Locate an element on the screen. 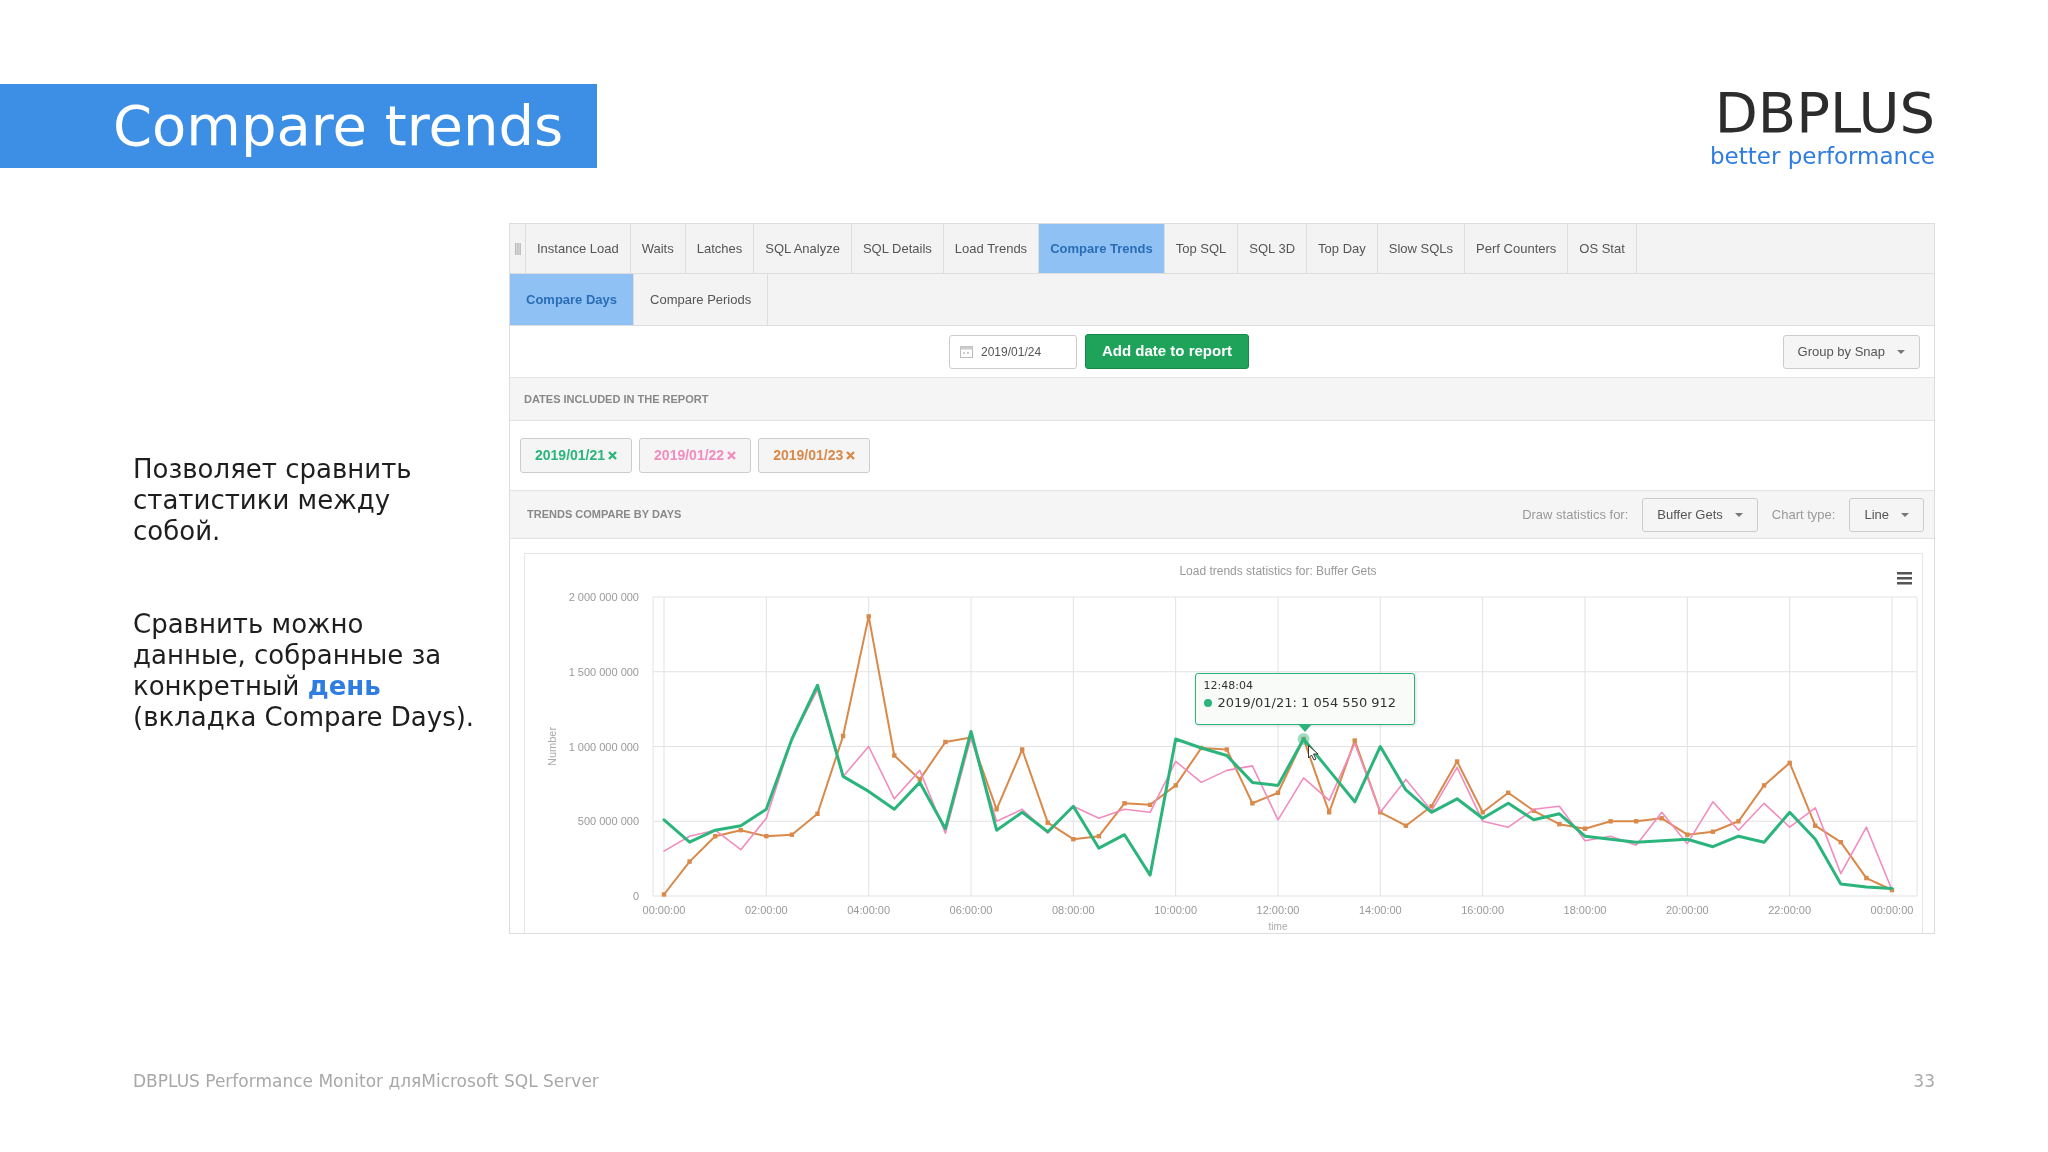  x-axis-title: time is located at coordinates (1278, 926).